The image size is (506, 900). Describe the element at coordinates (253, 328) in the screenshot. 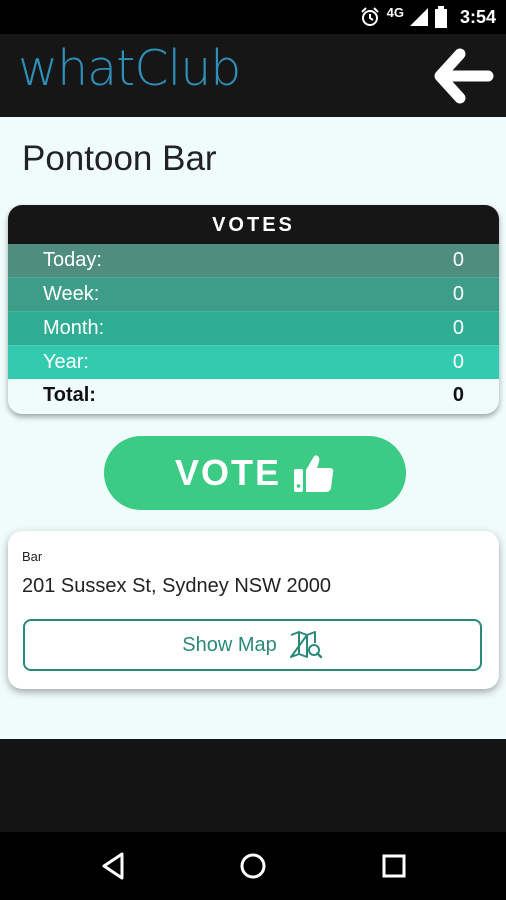

I see `votes-row-month: Month: 0` at that location.